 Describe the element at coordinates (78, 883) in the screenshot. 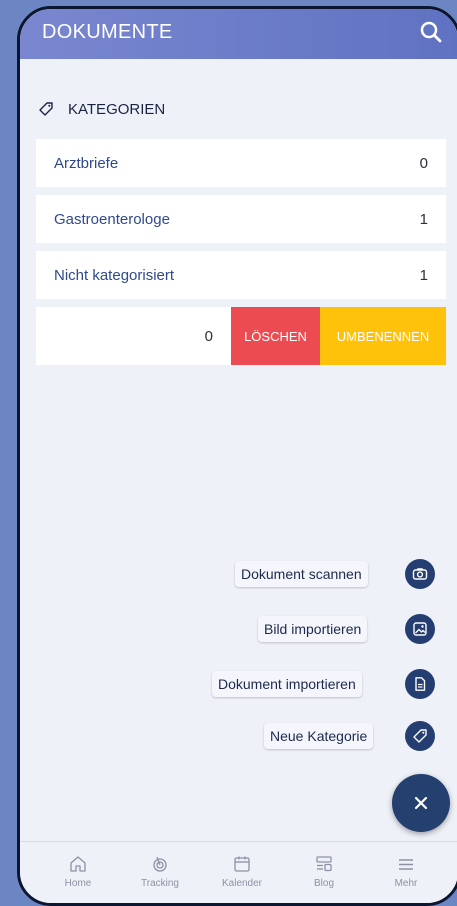

I see `tab-label: Home` at that location.